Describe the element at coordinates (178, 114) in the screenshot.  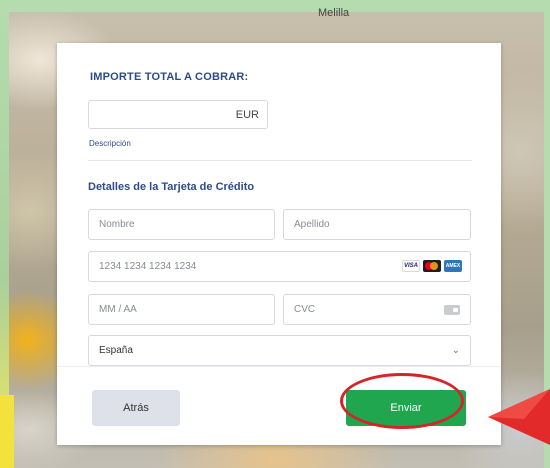
I see `amount-input: EUR` at that location.